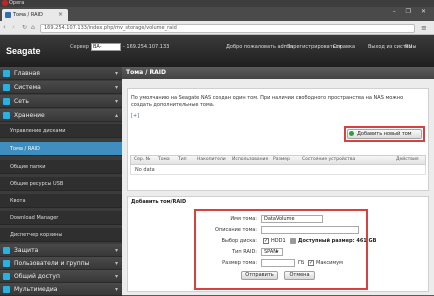  What do you see at coordinates (250, 160) in the screenshot?
I see `column-header: Использование` at bounding box center [250, 160].